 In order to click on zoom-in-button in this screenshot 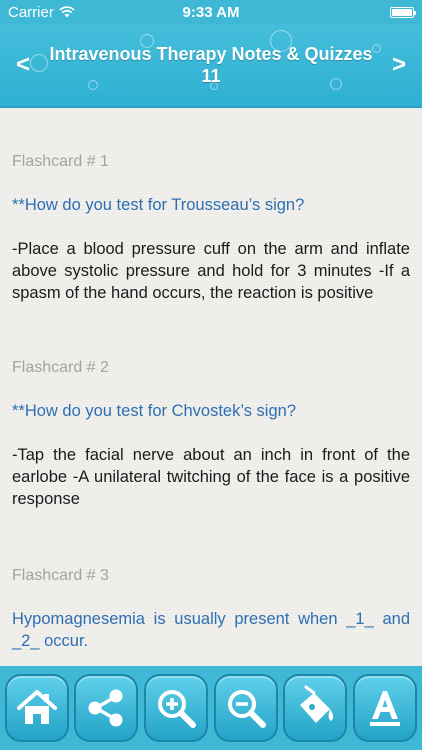, I will do `click(176, 708)`.